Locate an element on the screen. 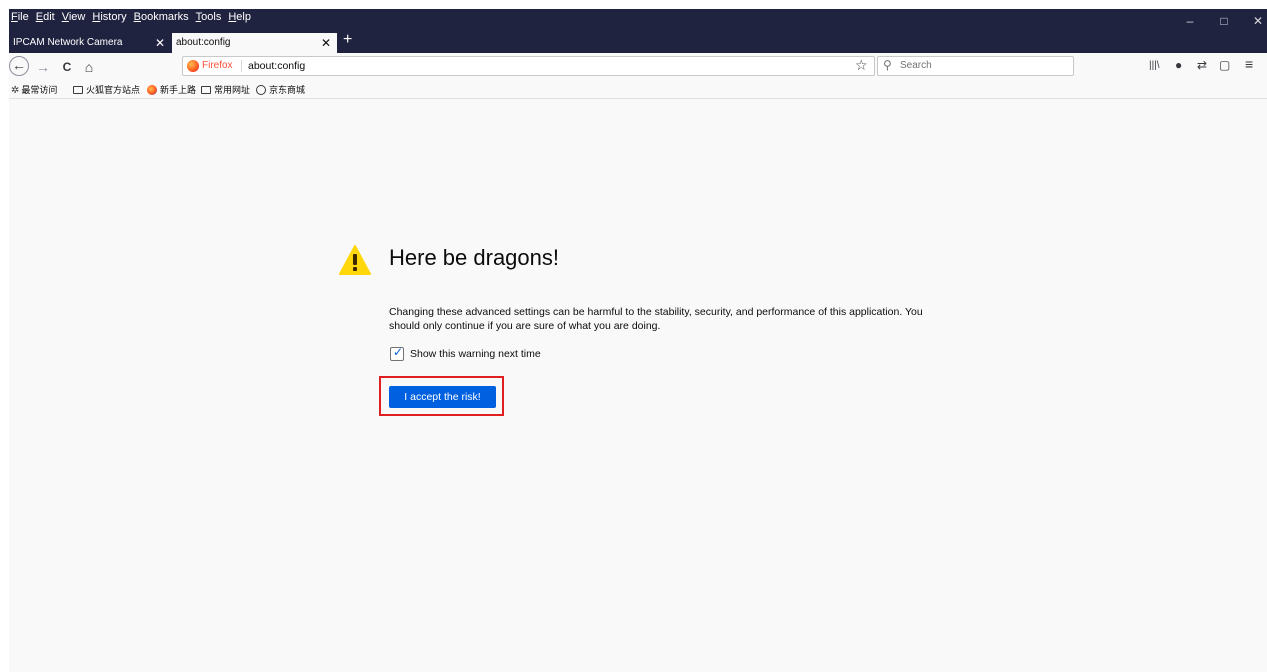  bookmark-star-icon: ☆ is located at coordinates (861, 65).